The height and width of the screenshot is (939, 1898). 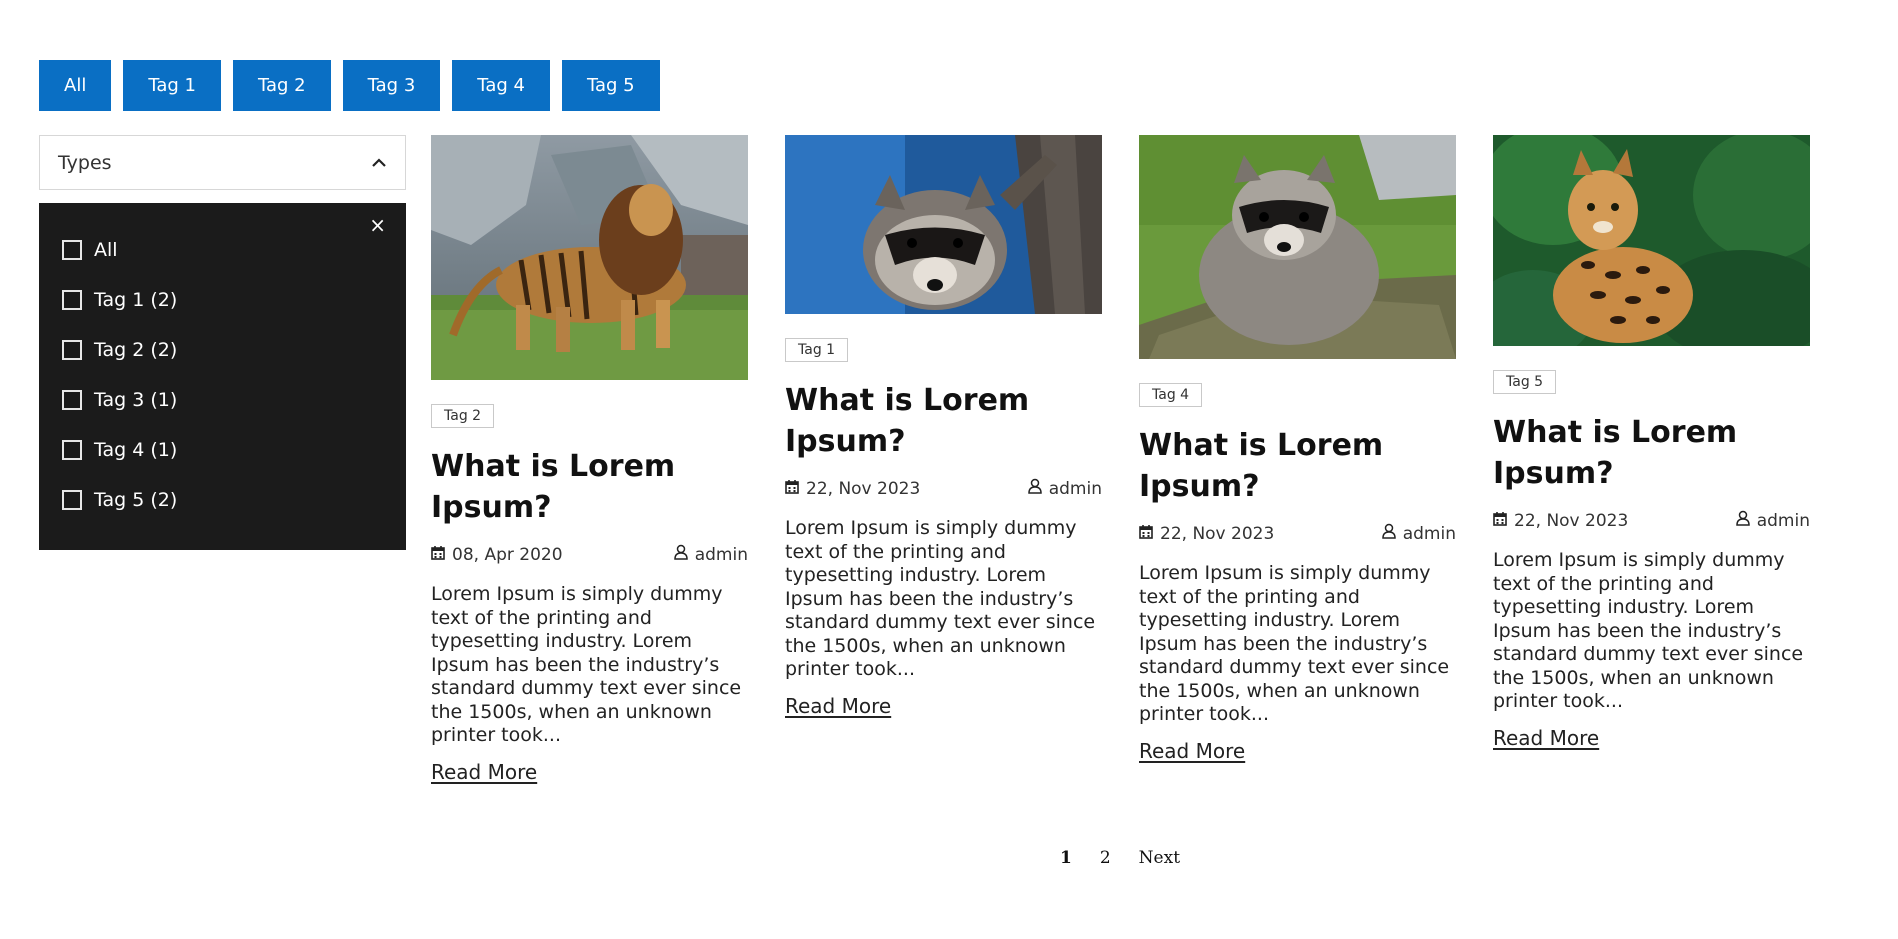 I want to click on pagination: 1 2 Next, so click(x=1120, y=858).